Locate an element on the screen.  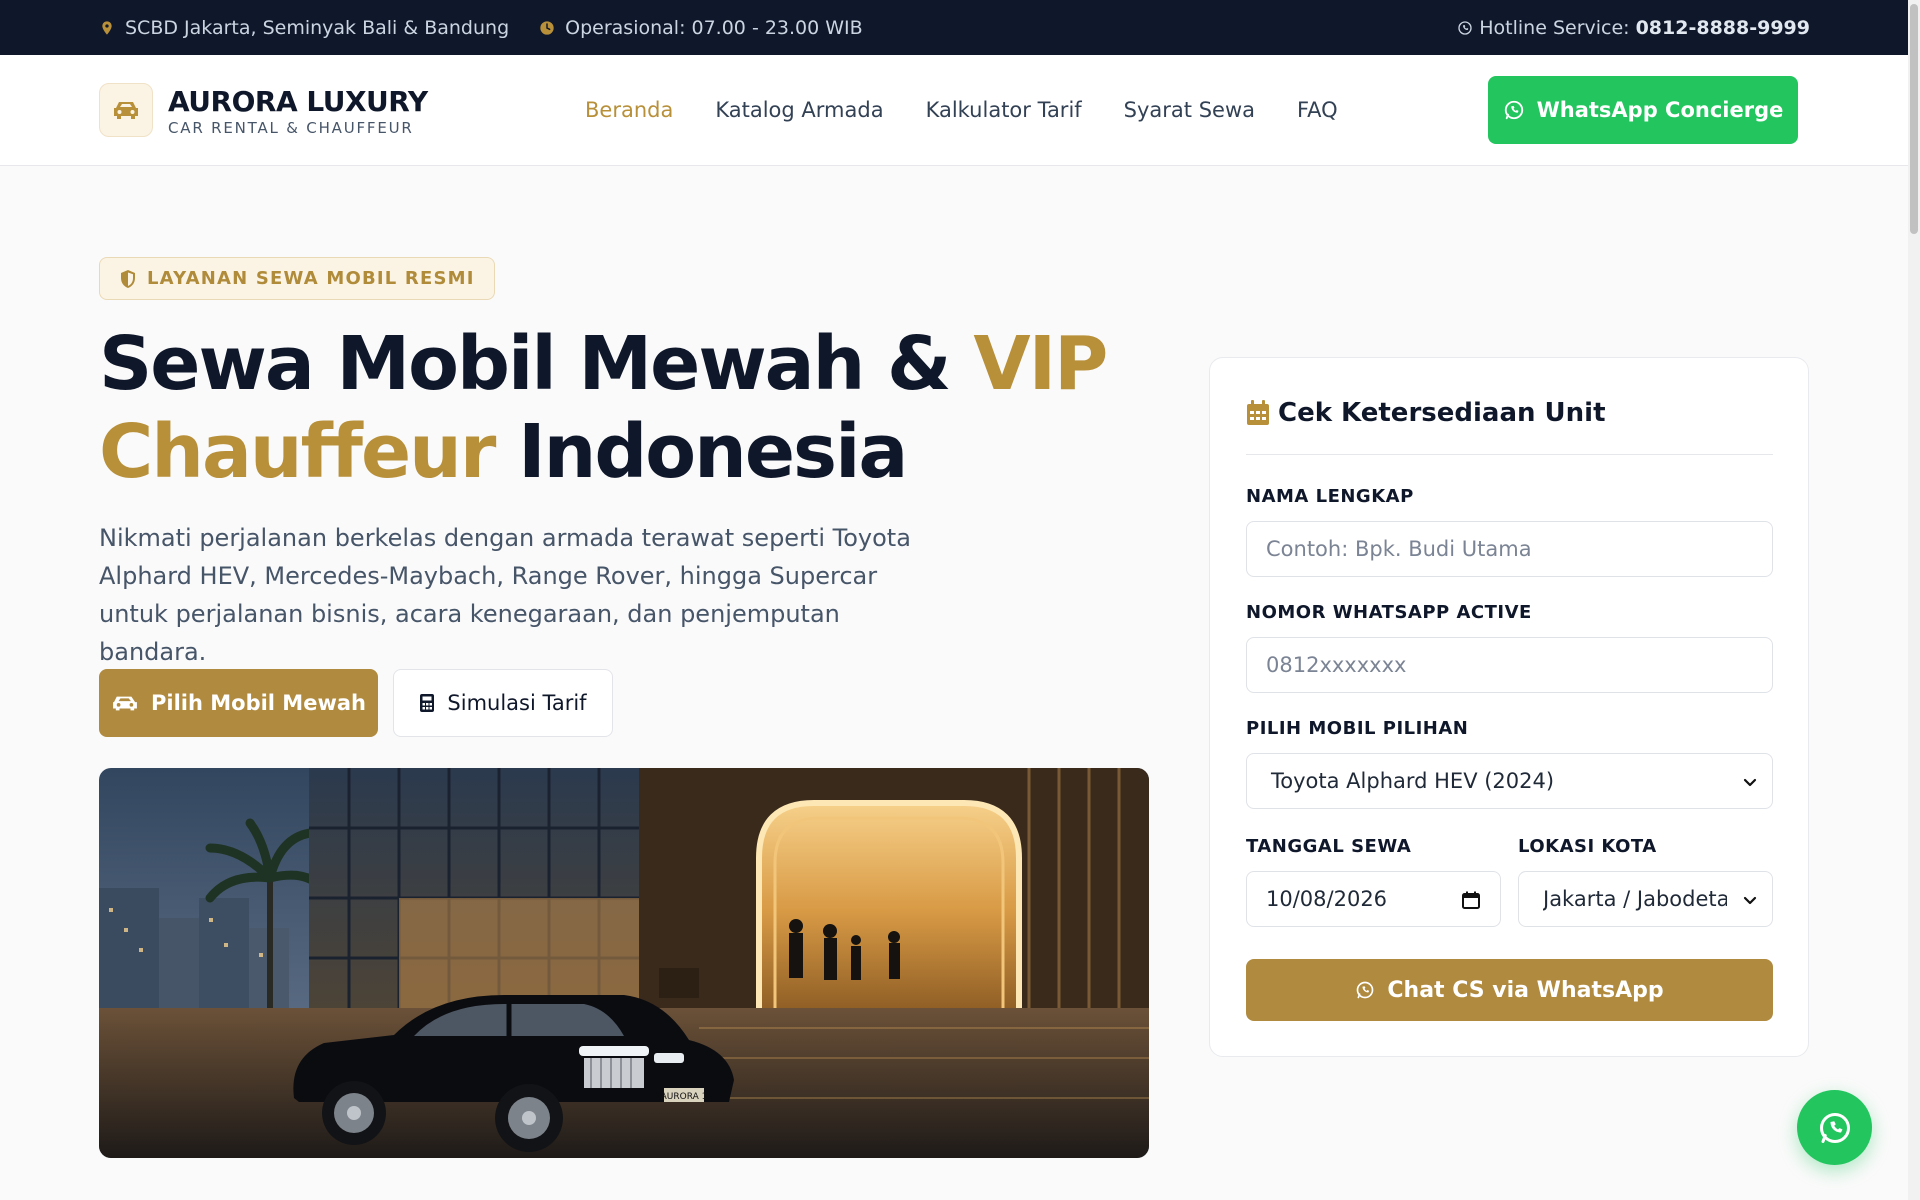
chat-cs-whatsapp-label: Chat CS via WhatsApp is located at coordinates (1525, 990).